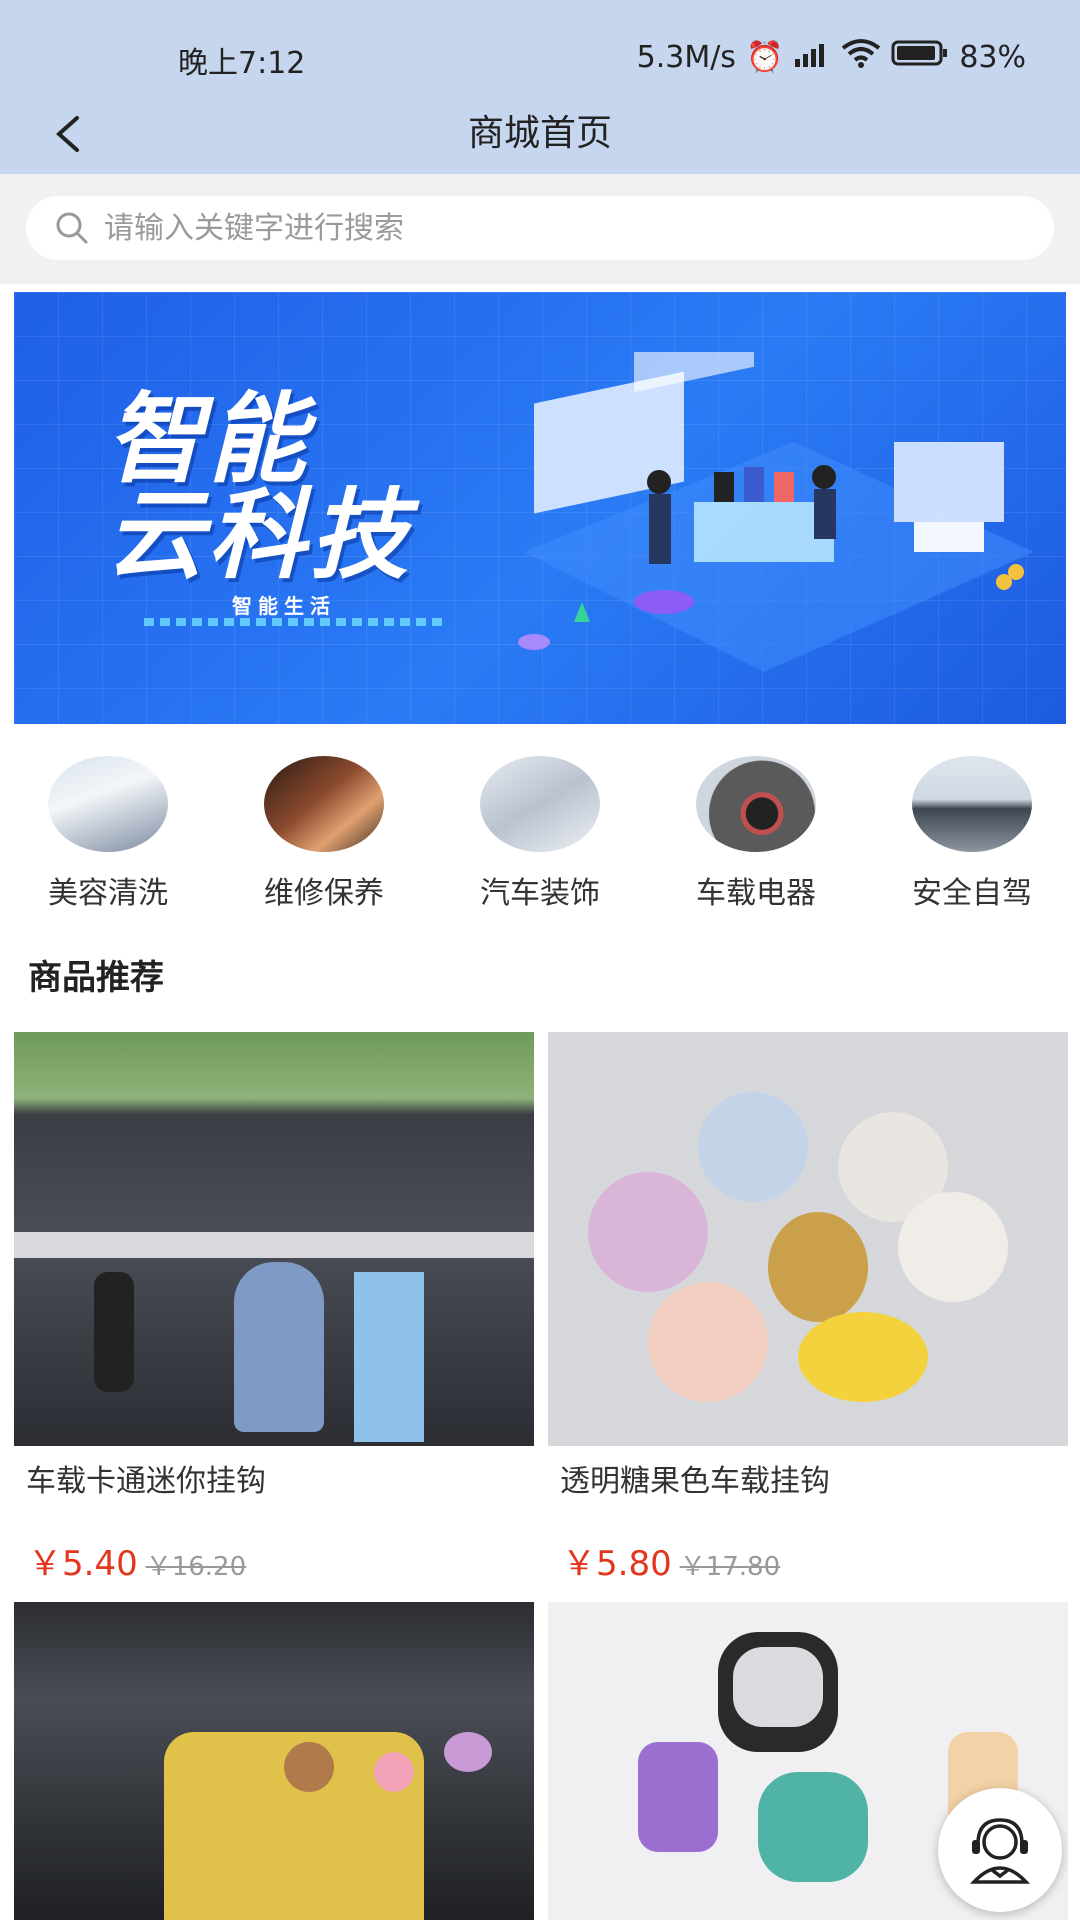 This screenshot has height=1920, width=1080. I want to click on product-card, so click(274, 1761).